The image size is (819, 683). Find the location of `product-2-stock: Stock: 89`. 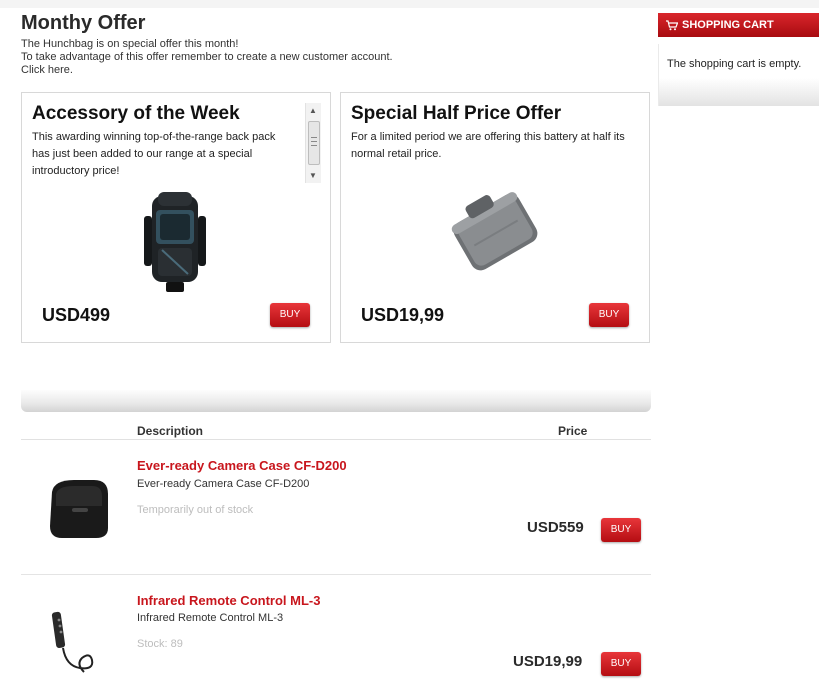

product-2-stock: Stock: 89 is located at coordinates (160, 644).